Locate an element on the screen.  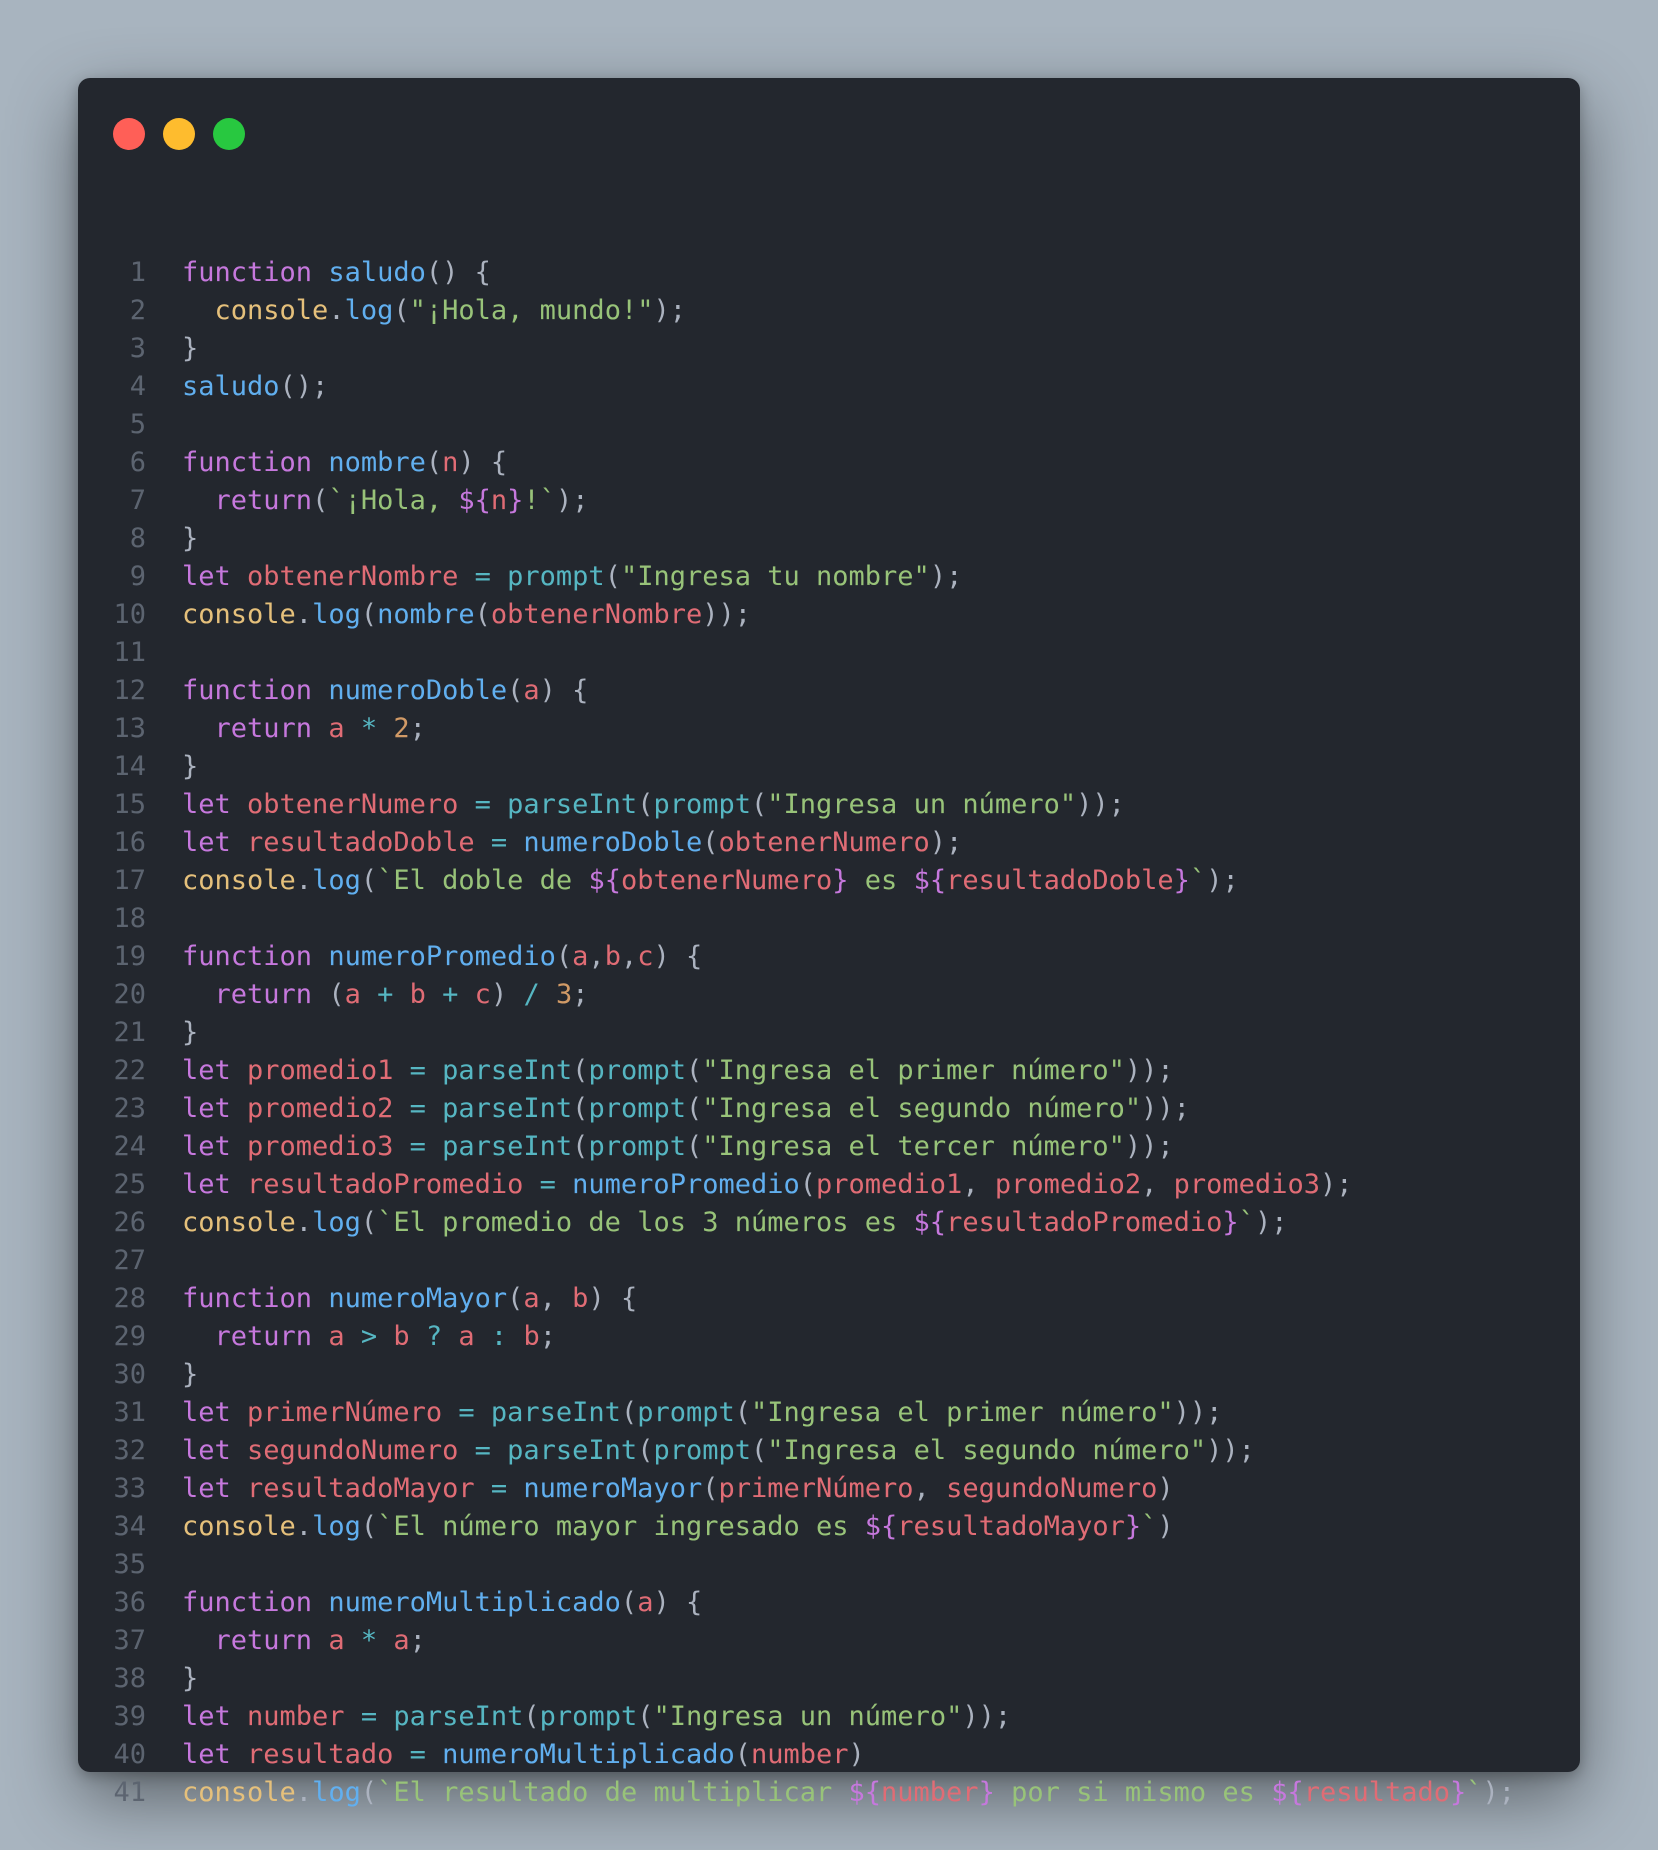
variable-token: resultadoPromedio is located at coordinates (385, 1184).